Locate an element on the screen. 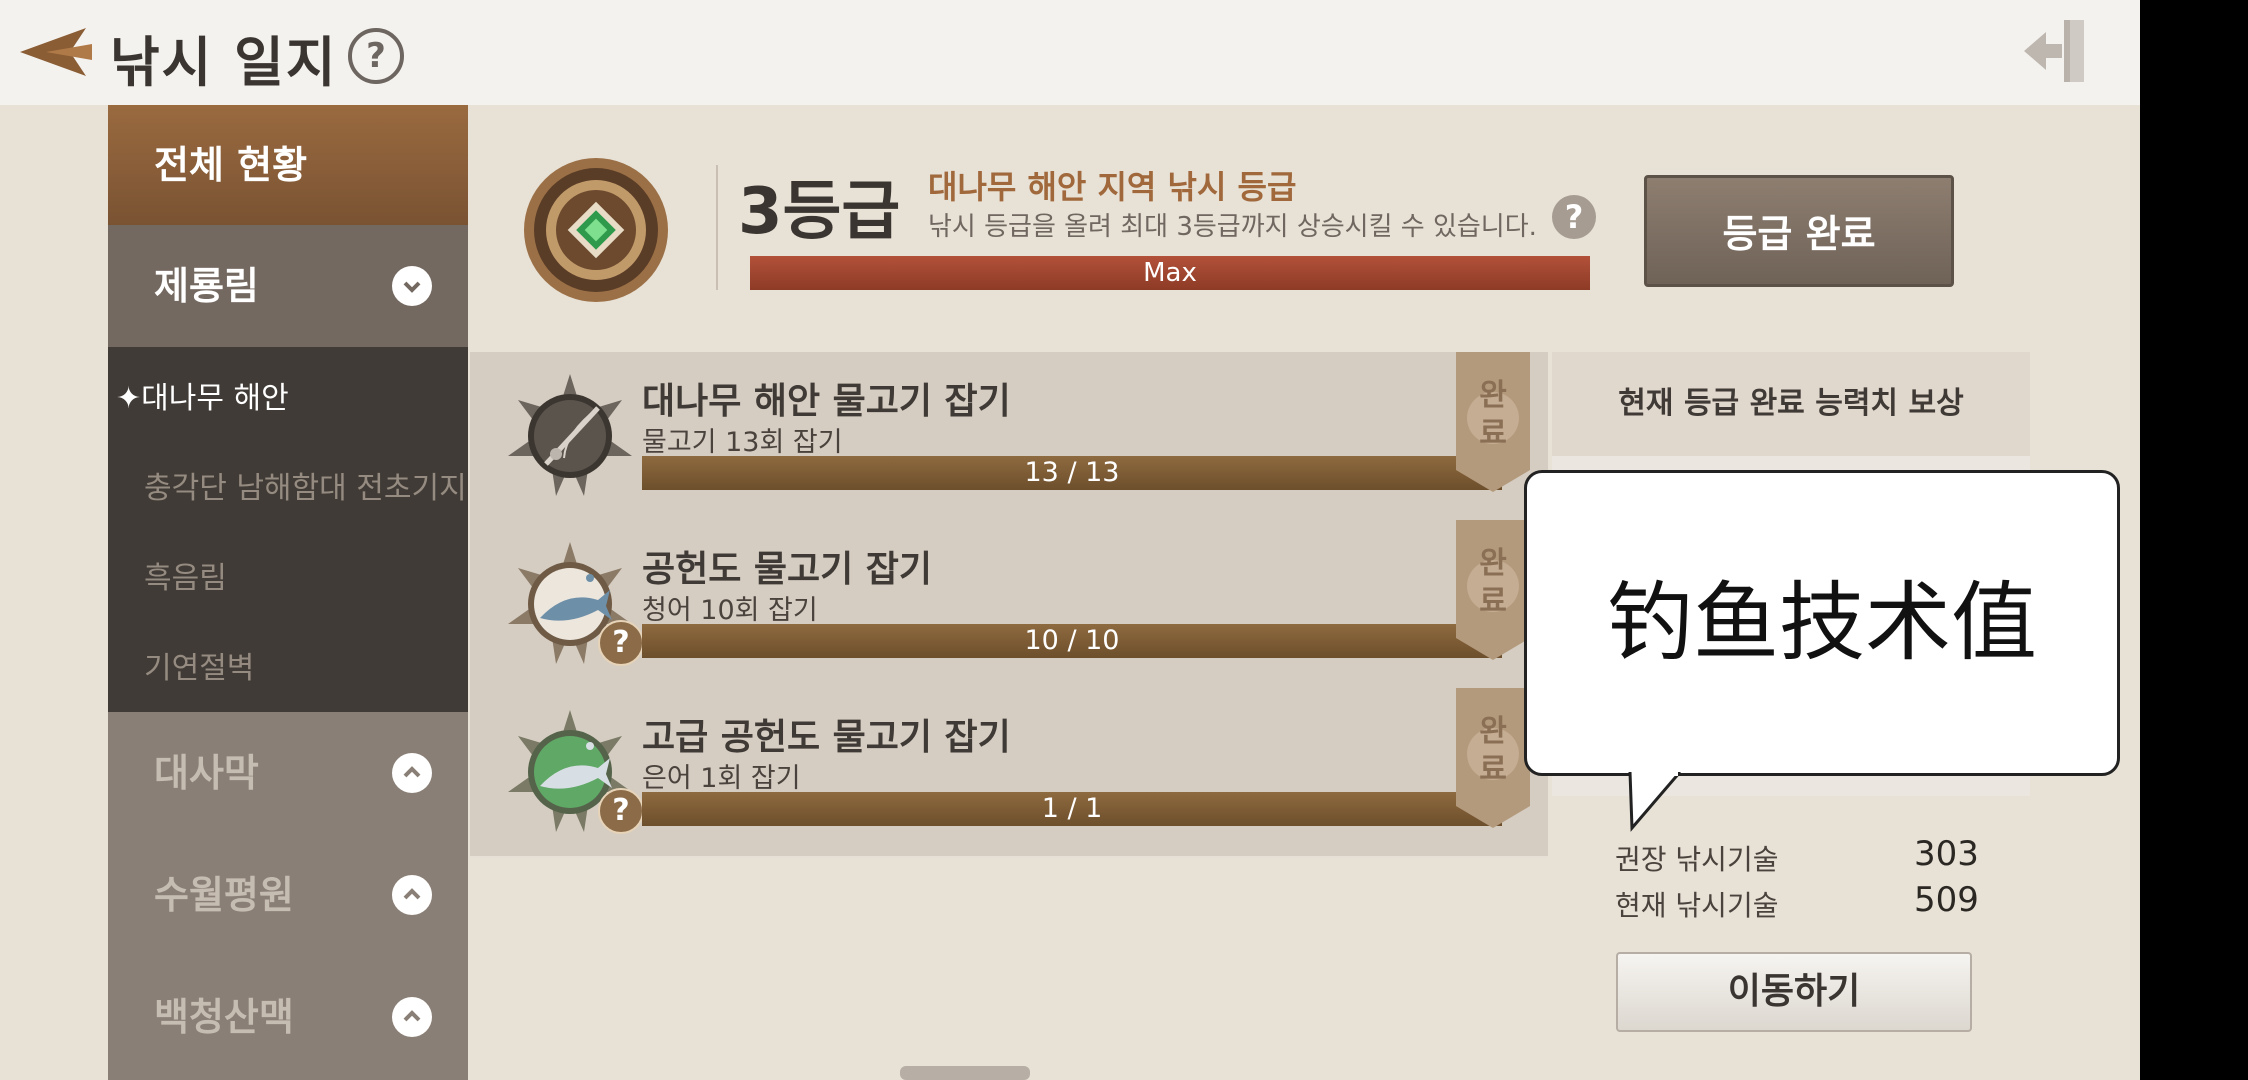  quest-title: 고급 공헌도 물고기 잡기 is located at coordinates (826, 737).